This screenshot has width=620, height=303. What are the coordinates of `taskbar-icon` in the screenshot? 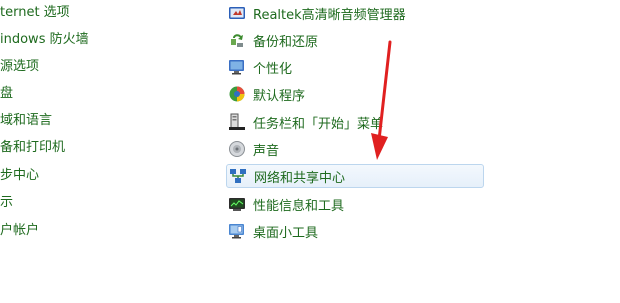 It's located at (237, 121).